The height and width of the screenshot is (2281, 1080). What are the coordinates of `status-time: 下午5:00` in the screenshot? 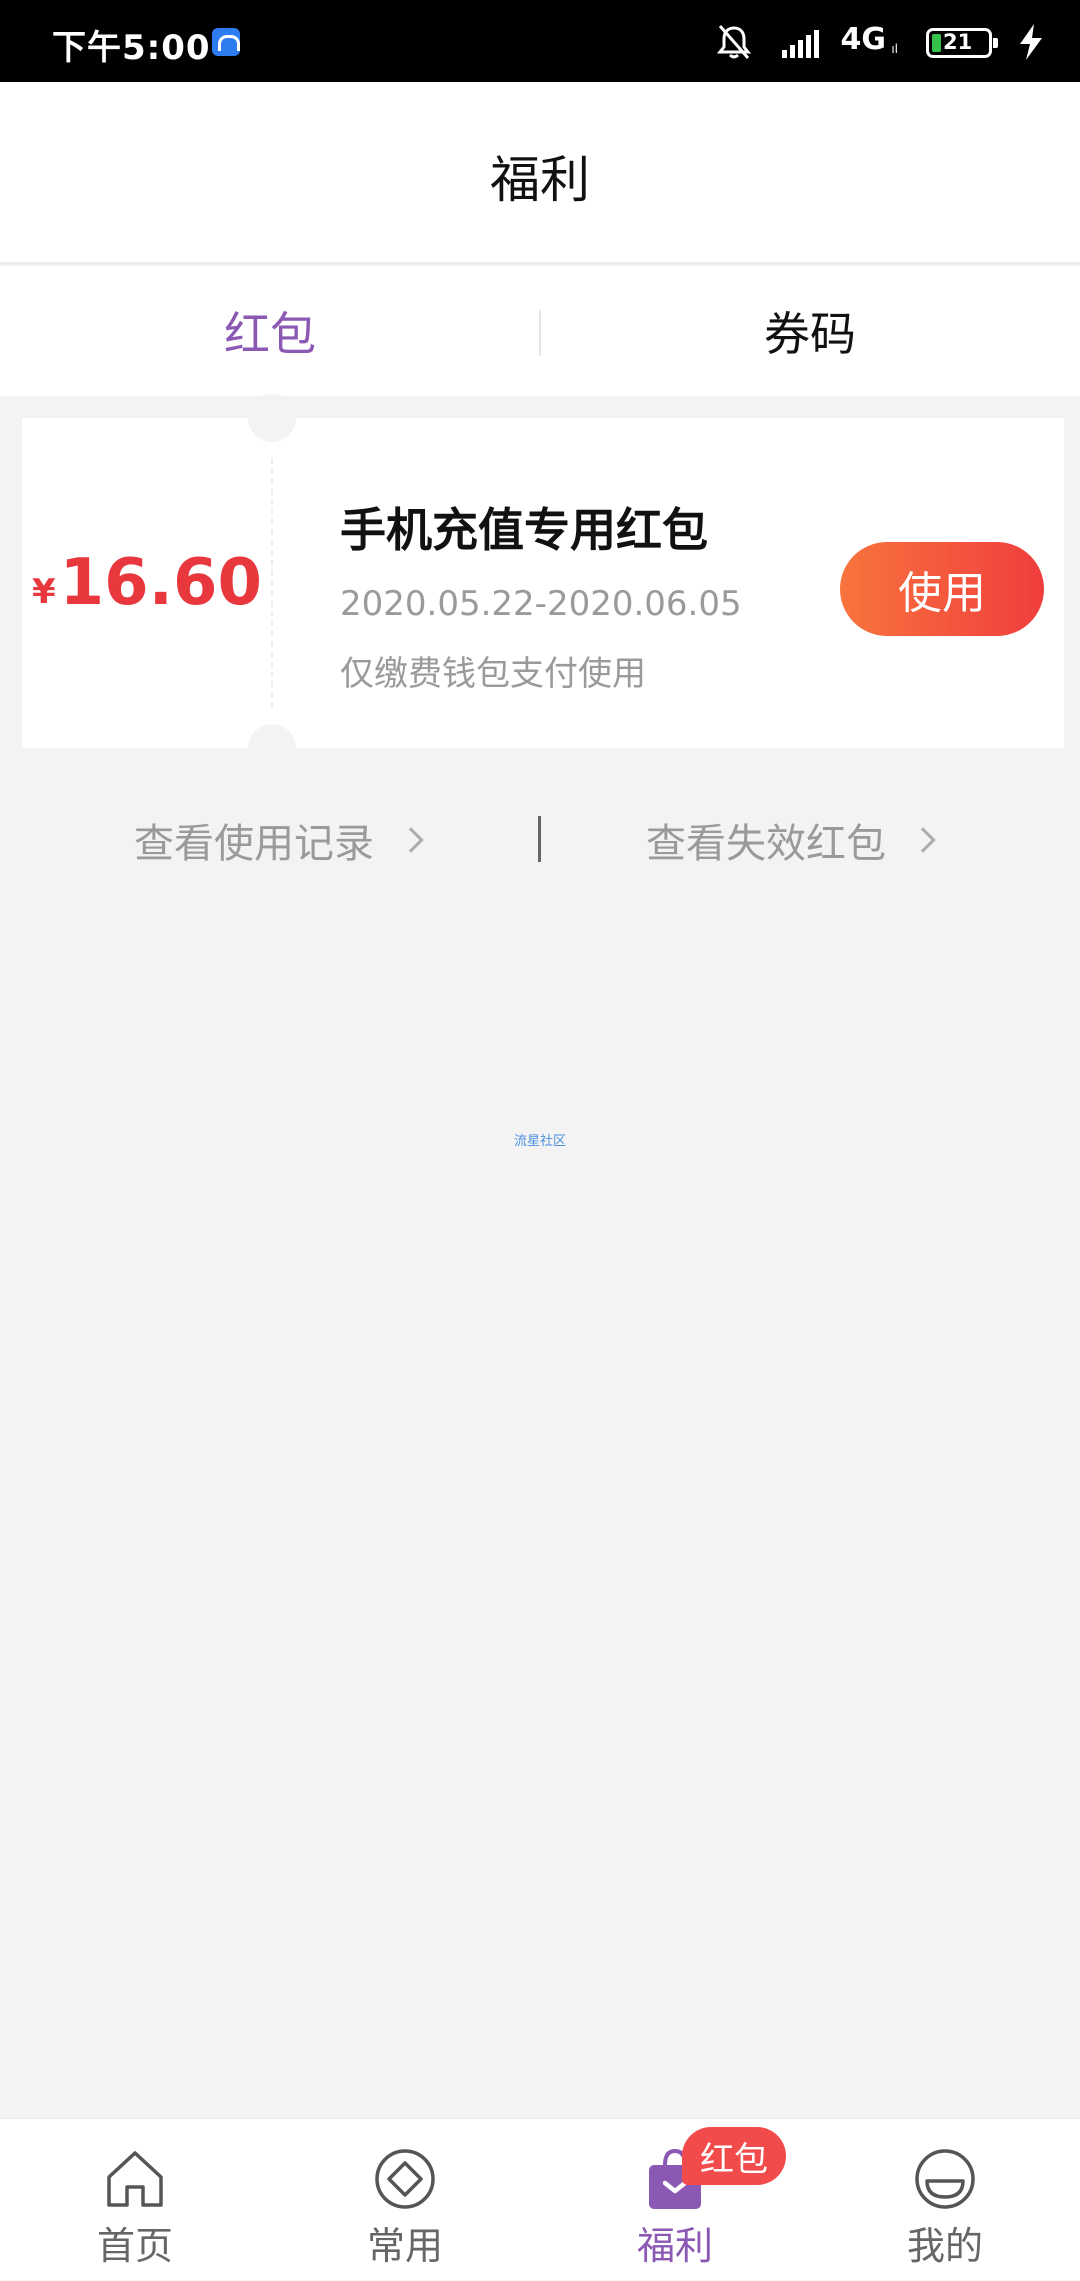 It's located at (131, 48).